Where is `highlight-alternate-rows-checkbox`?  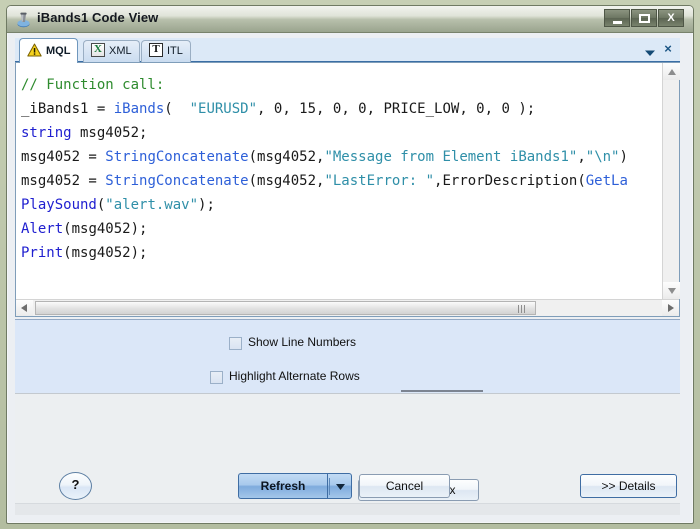 highlight-alternate-rows-checkbox is located at coordinates (216, 377).